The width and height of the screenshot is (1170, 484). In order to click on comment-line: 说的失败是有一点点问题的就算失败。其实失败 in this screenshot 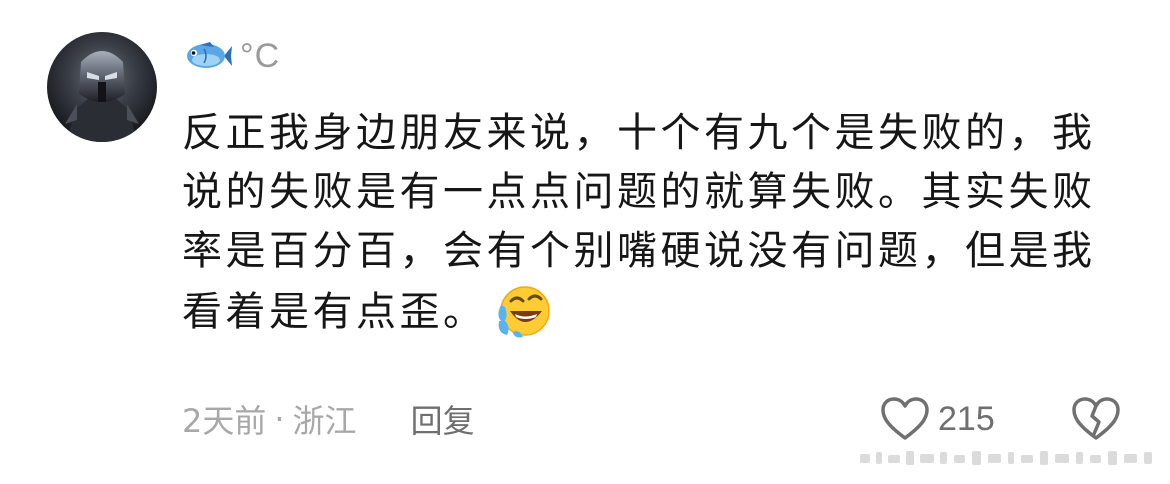, I will do `click(639, 192)`.